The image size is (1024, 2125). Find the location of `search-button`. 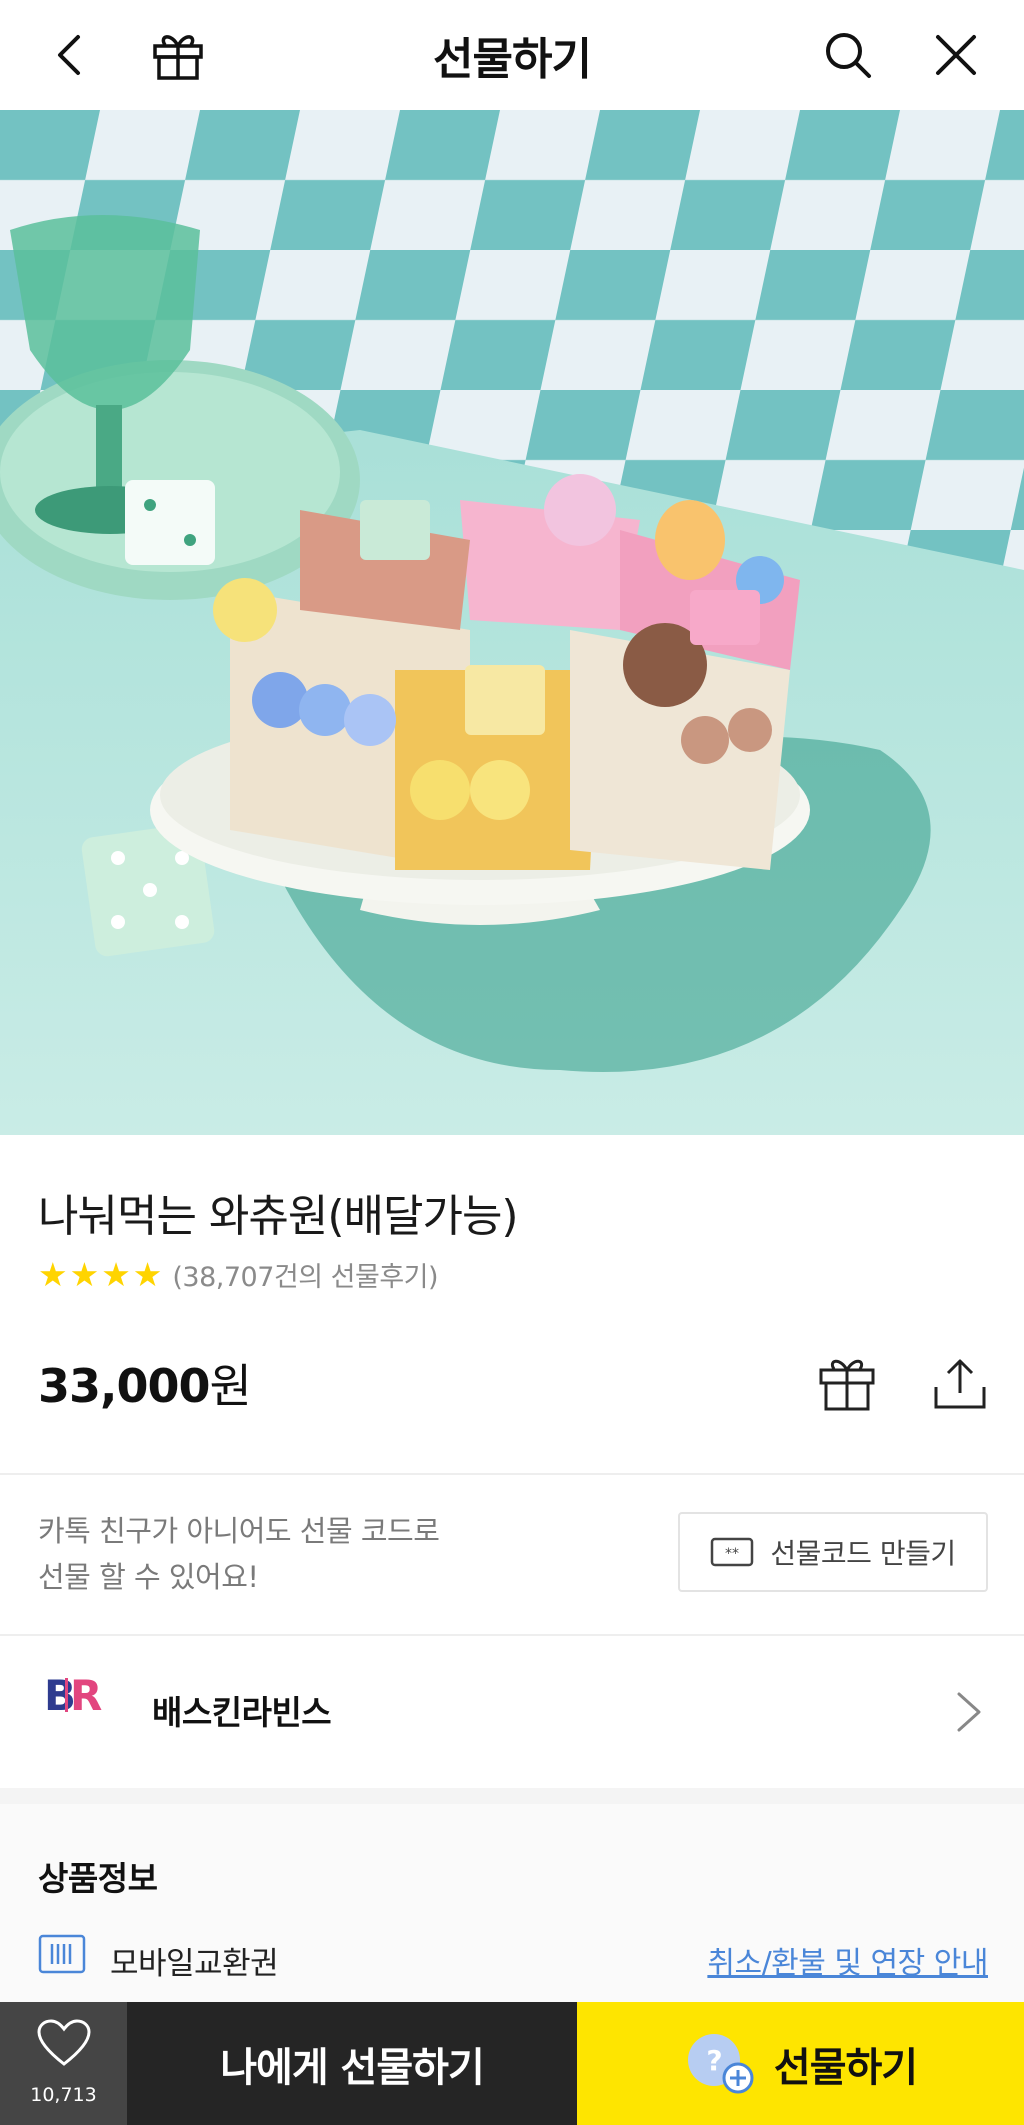

search-button is located at coordinates (848, 55).